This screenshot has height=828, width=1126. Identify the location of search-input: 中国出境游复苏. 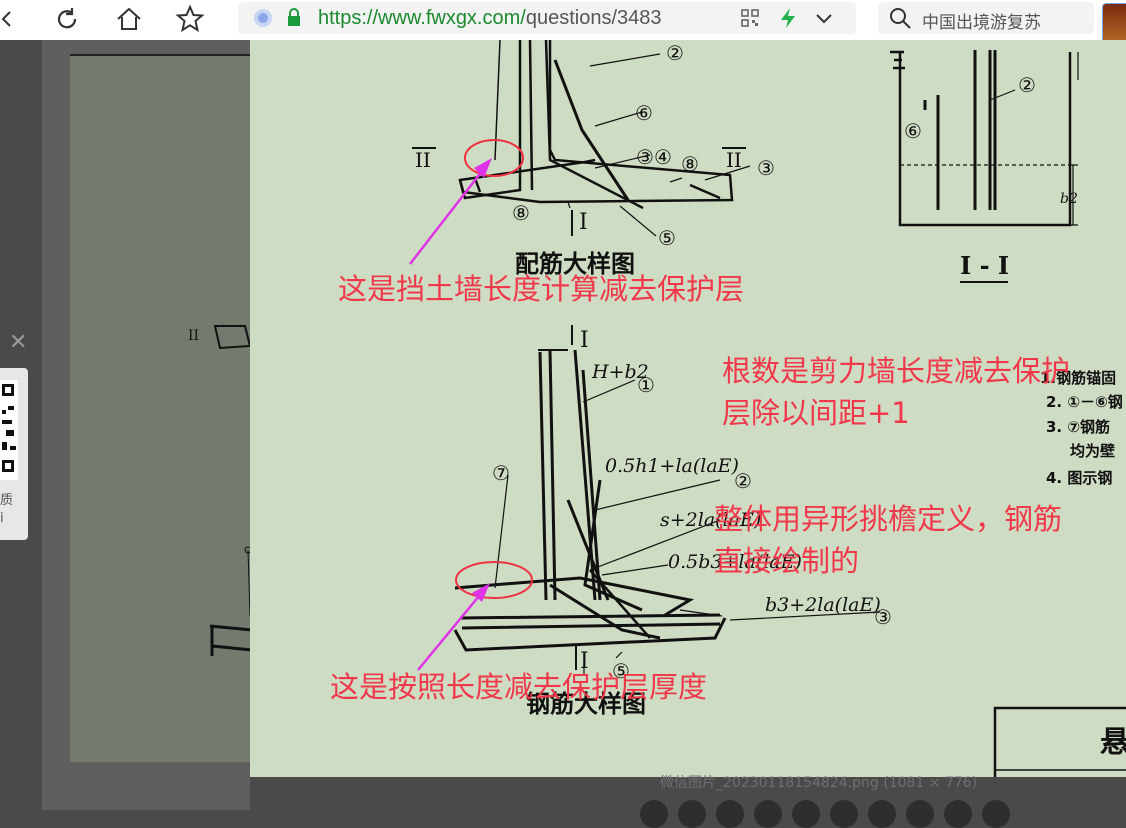
(981, 20).